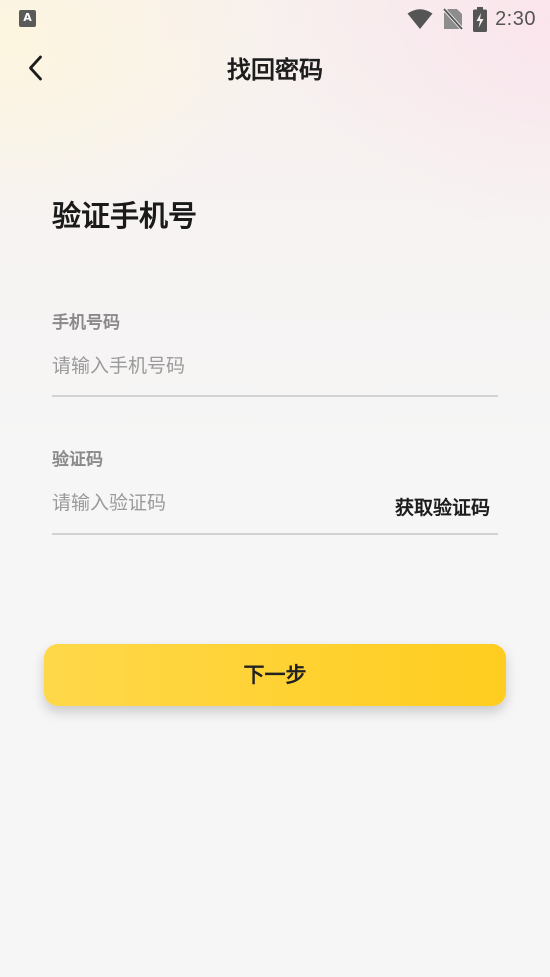  I want to click on code-label: 验证码, so click(77, 460).